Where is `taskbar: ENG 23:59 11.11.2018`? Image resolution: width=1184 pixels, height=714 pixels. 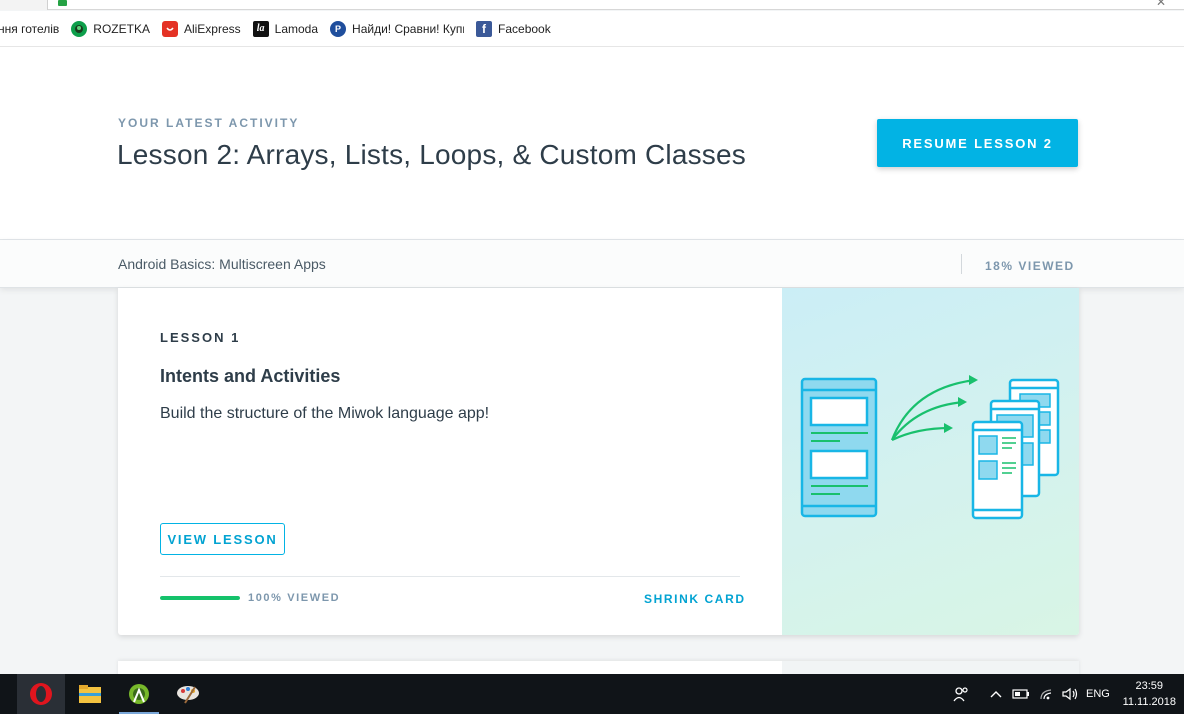
taskbar: ENG 23:59 11.11.2018 is located at coordinates (592, 694).